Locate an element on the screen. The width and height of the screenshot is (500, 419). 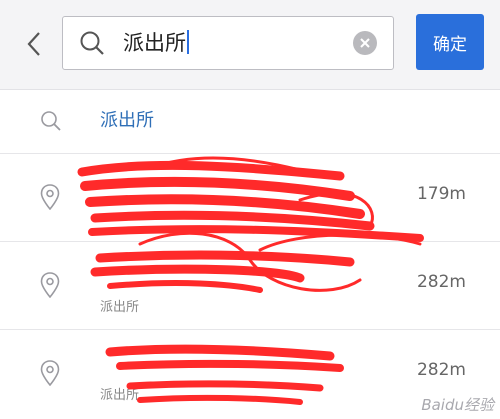
text-caret is located at coordinates (188, 42).